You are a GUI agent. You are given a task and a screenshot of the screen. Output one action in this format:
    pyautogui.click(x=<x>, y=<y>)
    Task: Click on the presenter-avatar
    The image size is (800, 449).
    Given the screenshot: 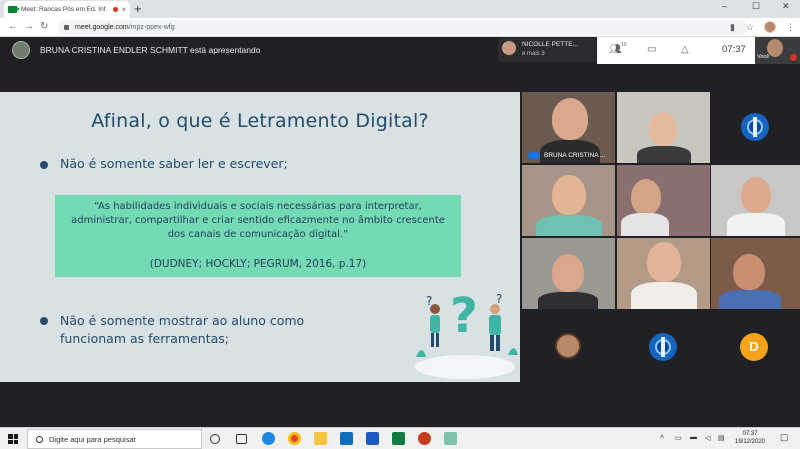 What is the action you would take?
    pyautogui.click(x=21, y=50)
    